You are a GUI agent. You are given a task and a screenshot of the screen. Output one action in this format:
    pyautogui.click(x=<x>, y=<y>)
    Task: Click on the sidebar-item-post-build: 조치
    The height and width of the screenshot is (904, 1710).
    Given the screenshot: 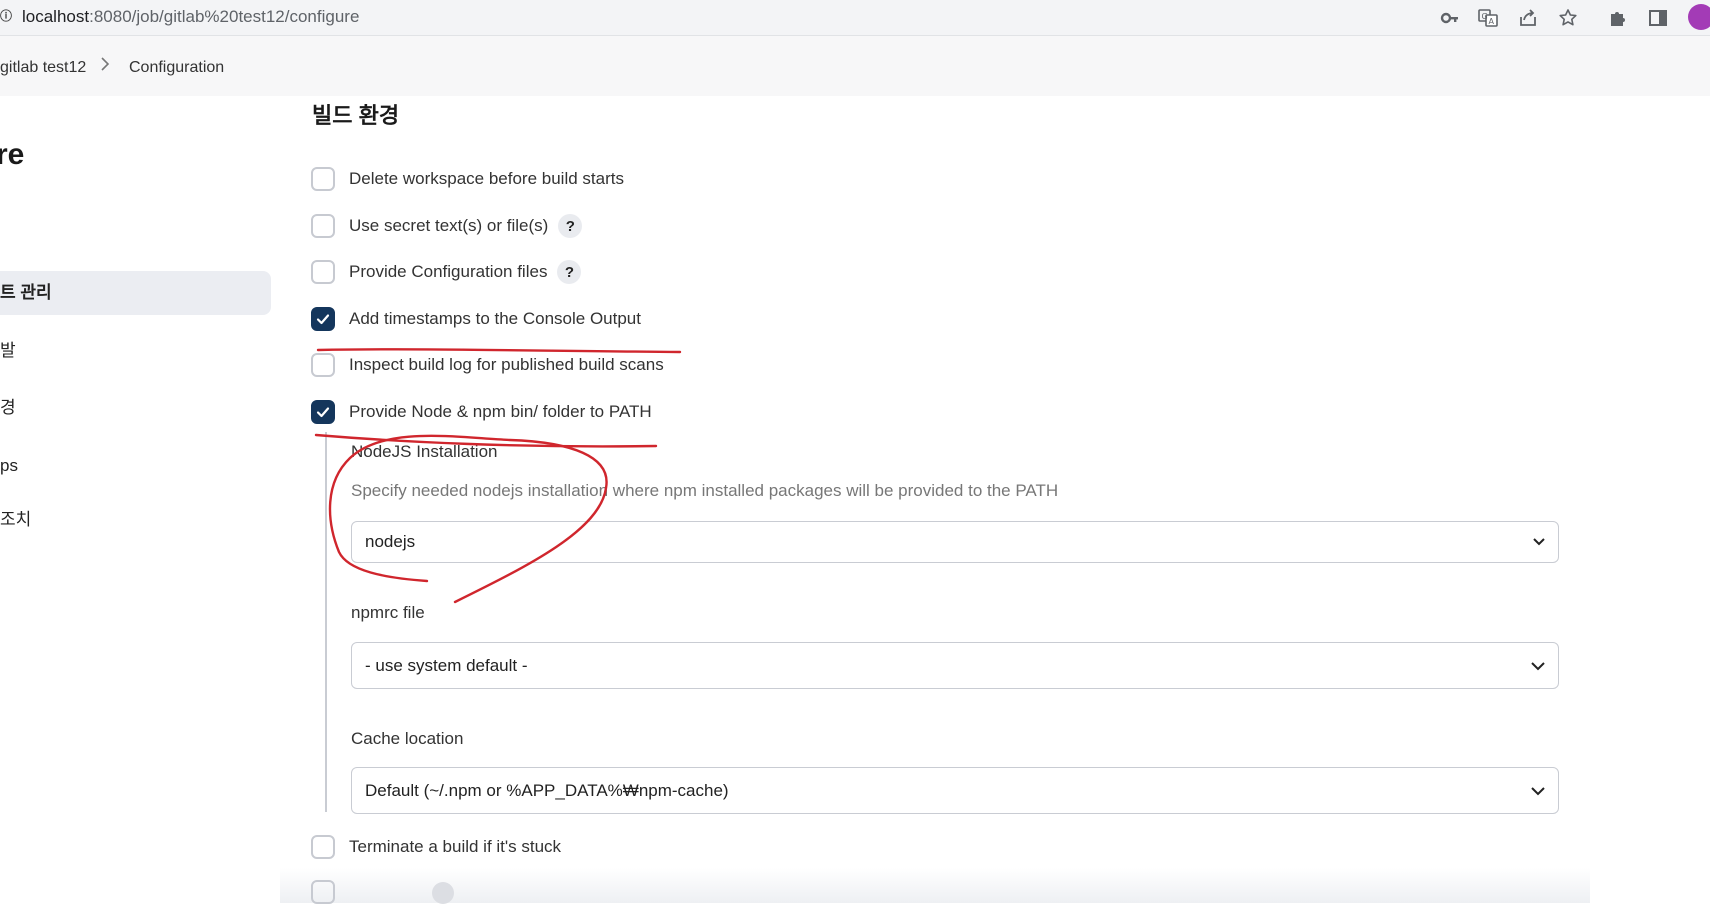 What is the action you would take?
    pyautogui.click(x=15, y=520)
    